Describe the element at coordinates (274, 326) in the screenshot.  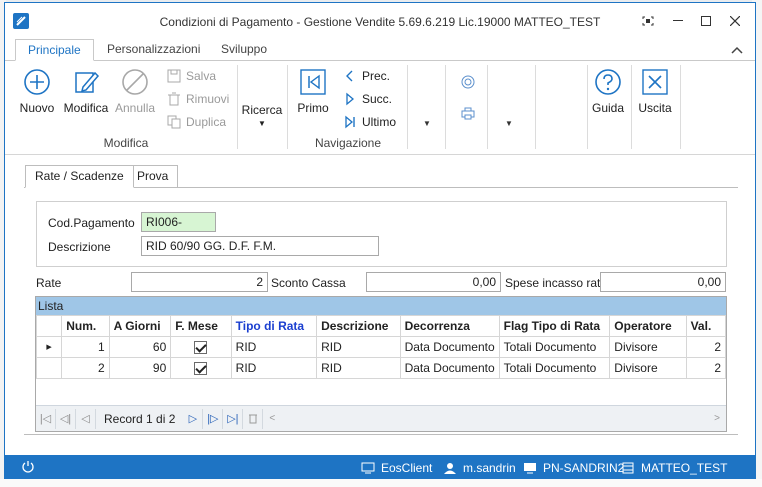
I see `col-tipo-di-rata: Tipo di Rata` at that location.